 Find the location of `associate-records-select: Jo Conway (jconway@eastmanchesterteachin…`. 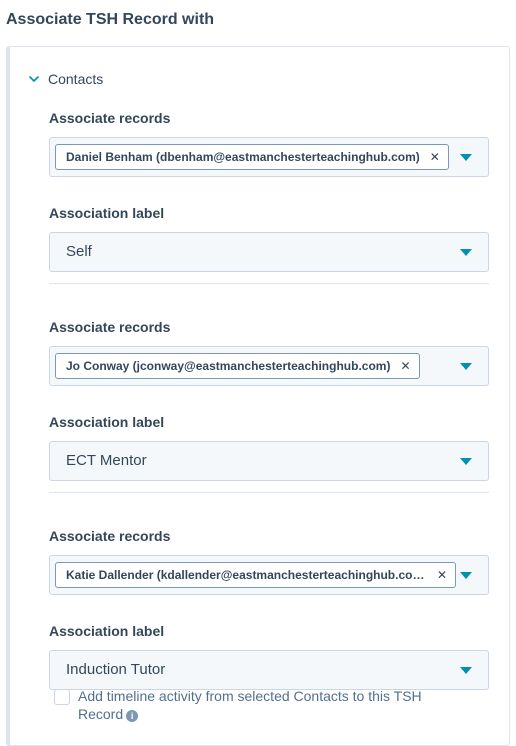

associate-records-select: Jo Conway (jconway@eastmanchesterteachin… is located at coordinates (269, 366).